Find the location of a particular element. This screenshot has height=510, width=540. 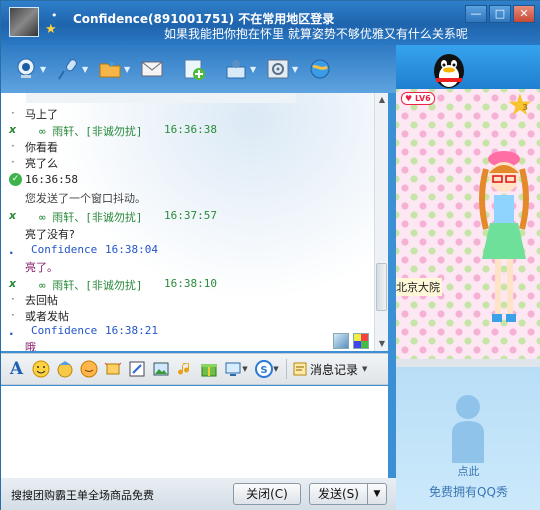

message-text: 马上了 is located at coordinates (41, 114).